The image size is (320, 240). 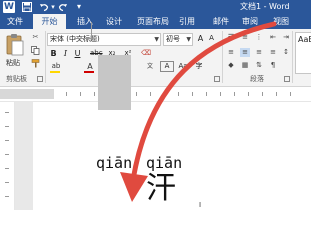 I want to click on highlight-color-swatch, so click(x=55, y=72).